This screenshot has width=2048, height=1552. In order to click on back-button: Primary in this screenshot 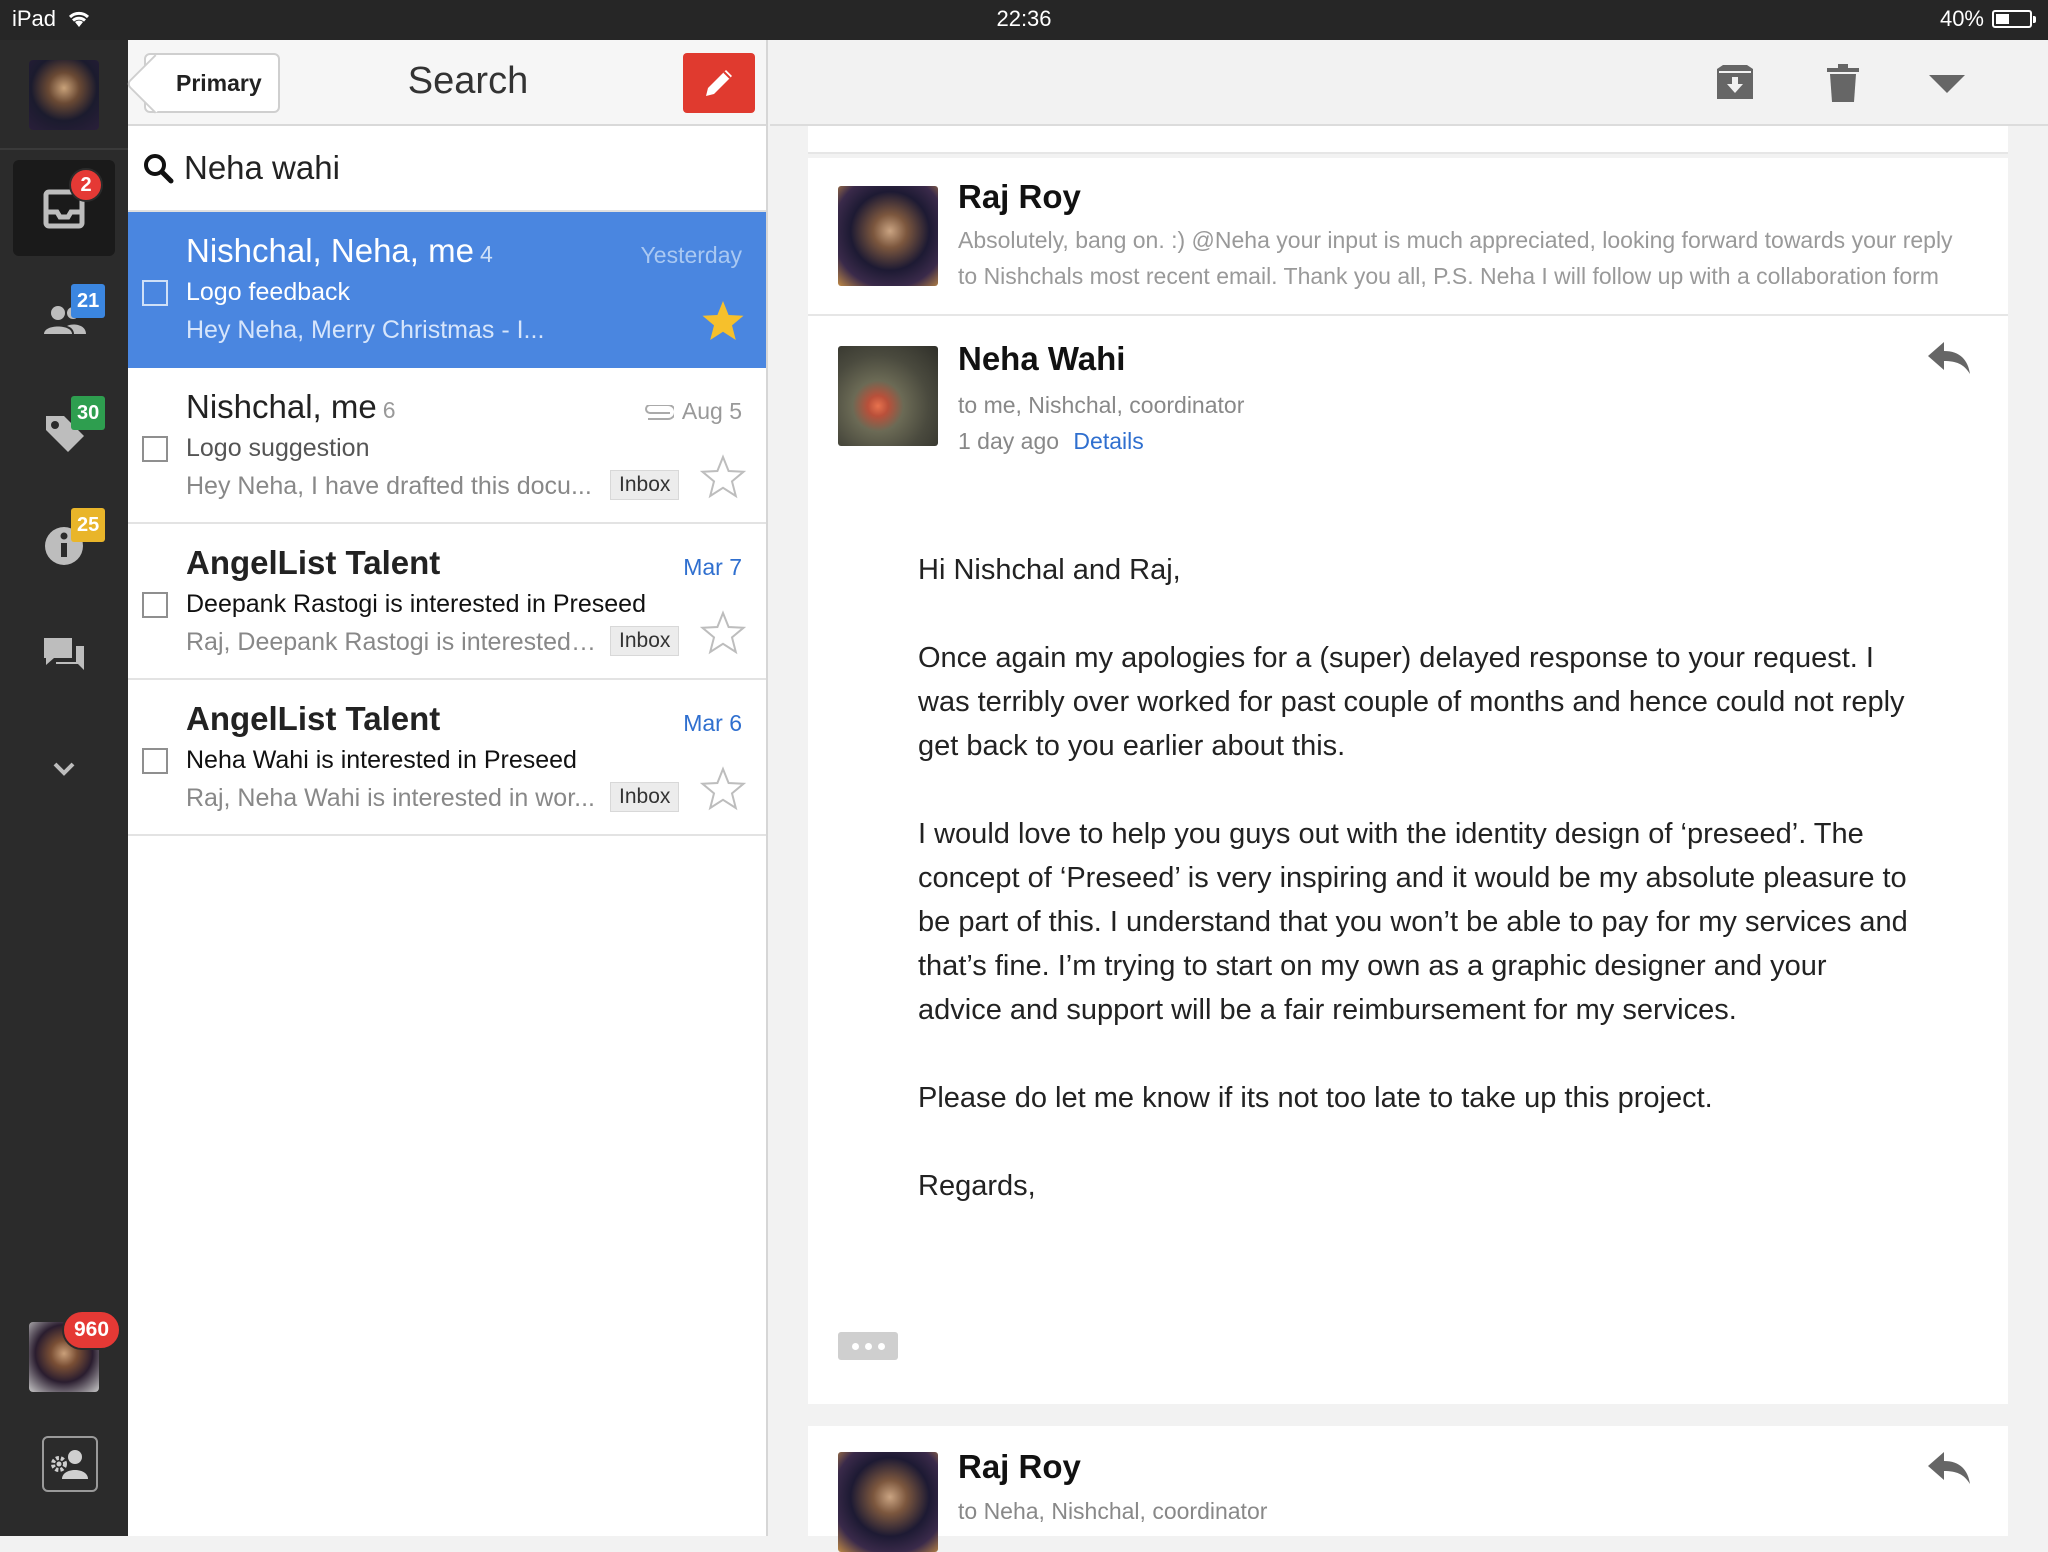, I will do `click(212, 83)`.